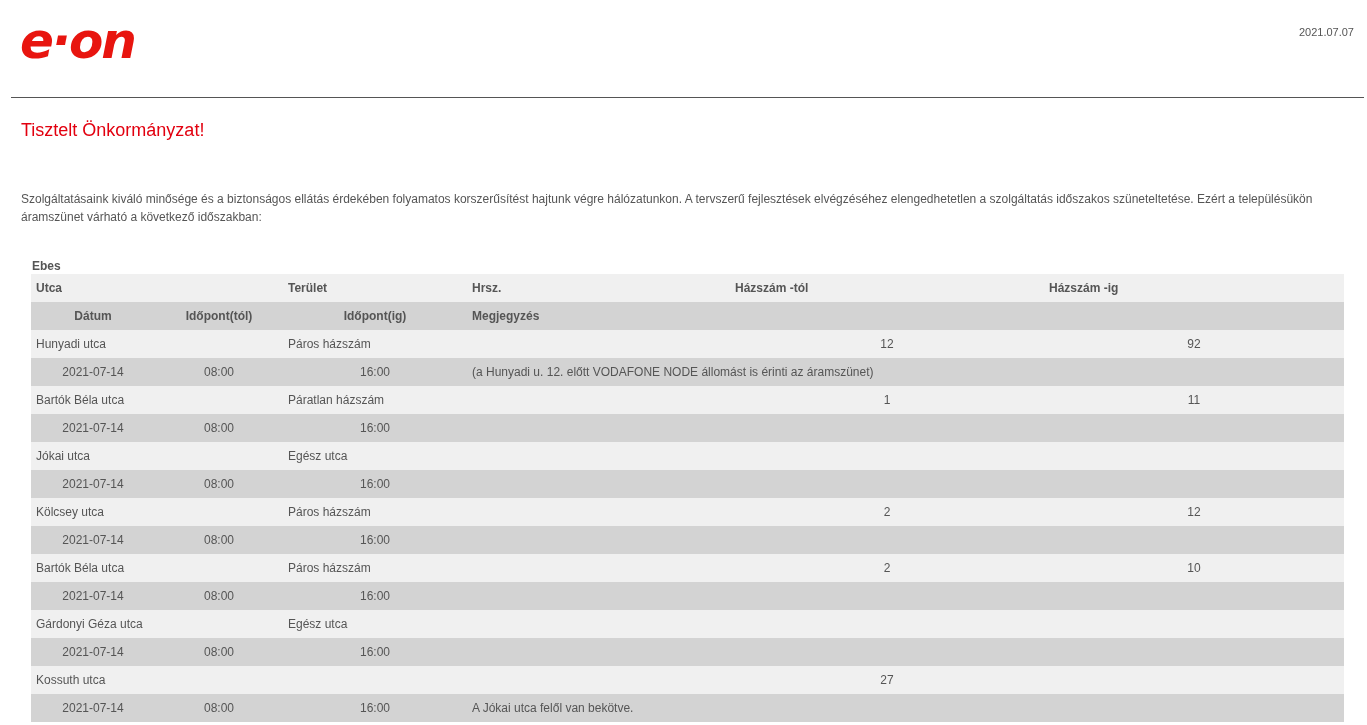  Describe the element at coordinates (673, 372) in the screenshot. I see `table-cell-text: (a Hunyadi u. 12. előtt VODAFONE NODE állomást is érinti az áramszünet)` at that location.